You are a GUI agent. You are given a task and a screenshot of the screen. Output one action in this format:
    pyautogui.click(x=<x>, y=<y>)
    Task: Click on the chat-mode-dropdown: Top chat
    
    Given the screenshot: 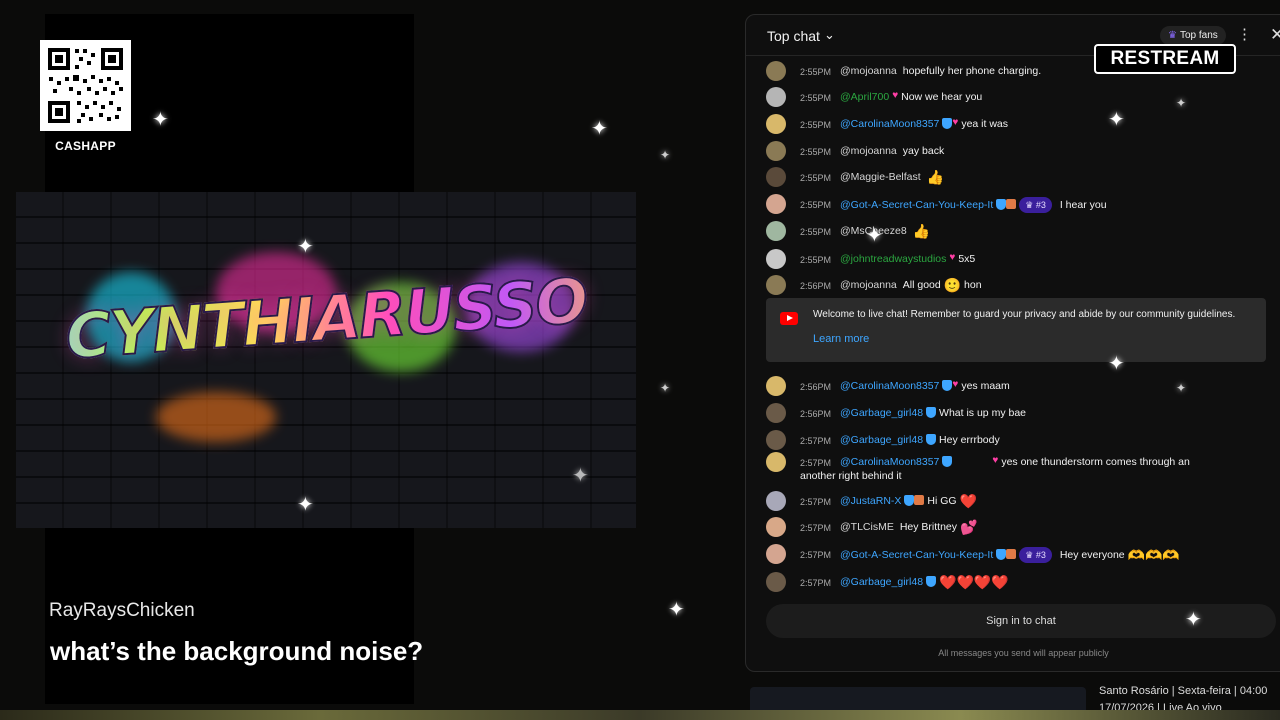 What is the action you would take?
    pyautogui.click(x=793, y=36)
    